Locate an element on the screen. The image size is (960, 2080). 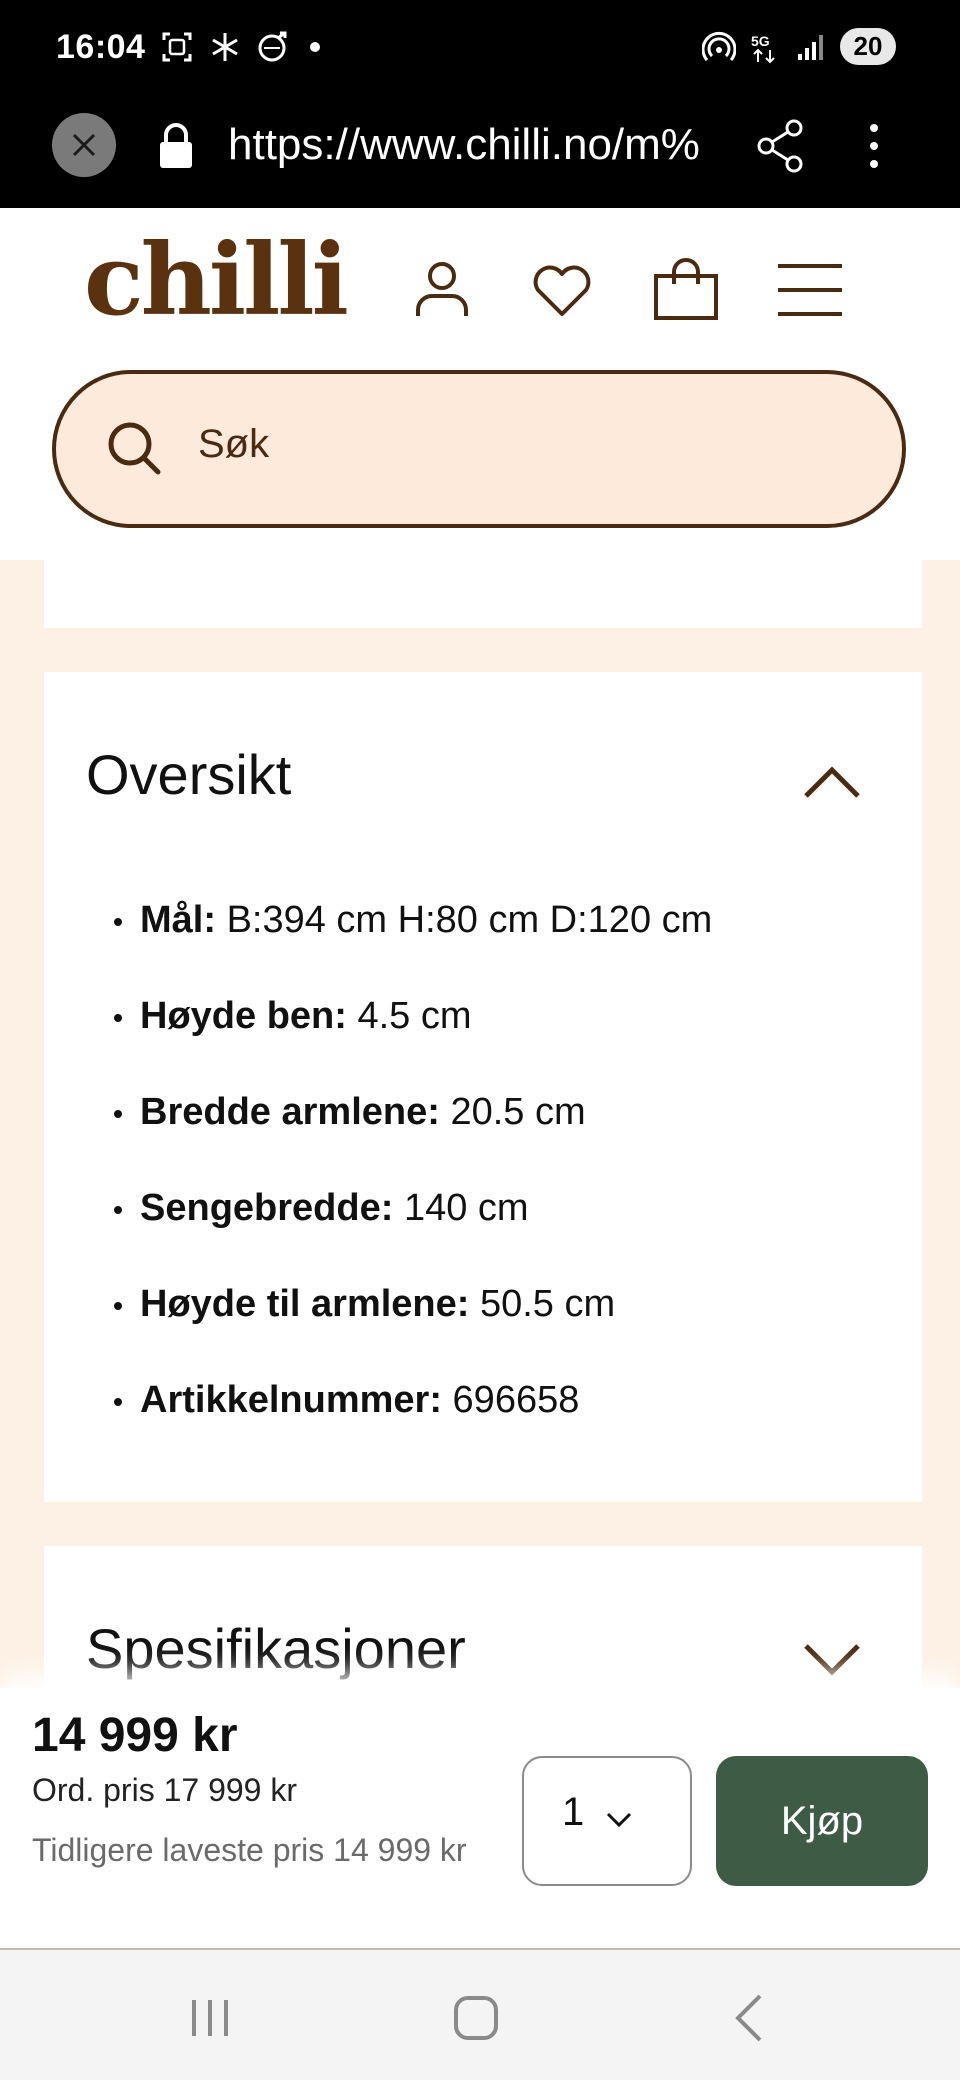
user-icon is located at coordinates (442, 290).